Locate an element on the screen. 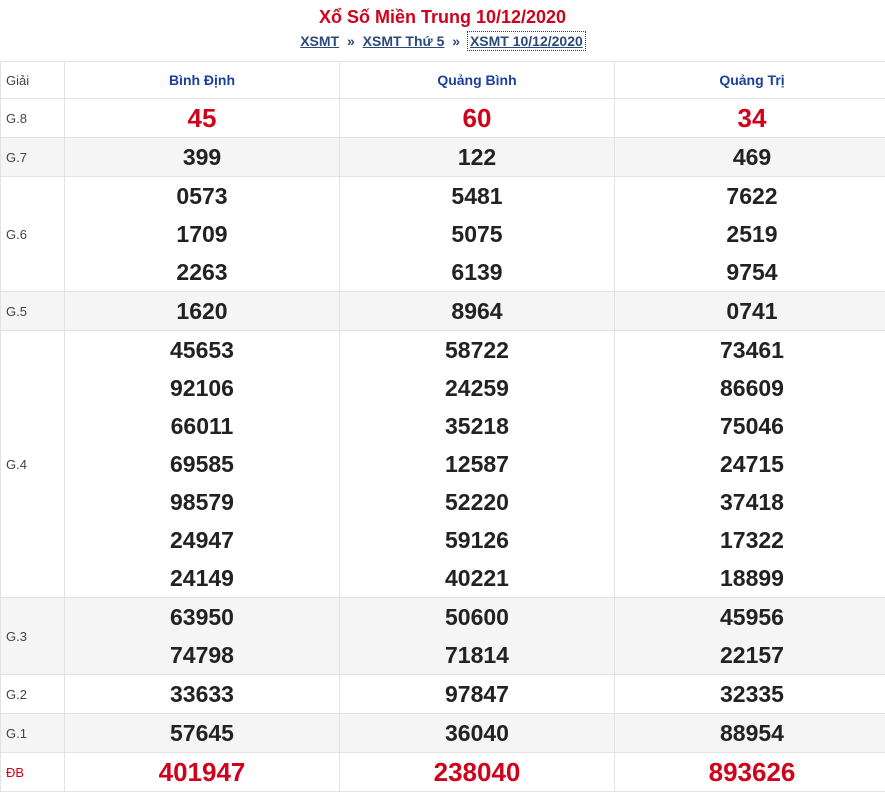  result-cell: 58722 24259 35218 12587 52220 59126 40221 is located at coordinates (477, 464).